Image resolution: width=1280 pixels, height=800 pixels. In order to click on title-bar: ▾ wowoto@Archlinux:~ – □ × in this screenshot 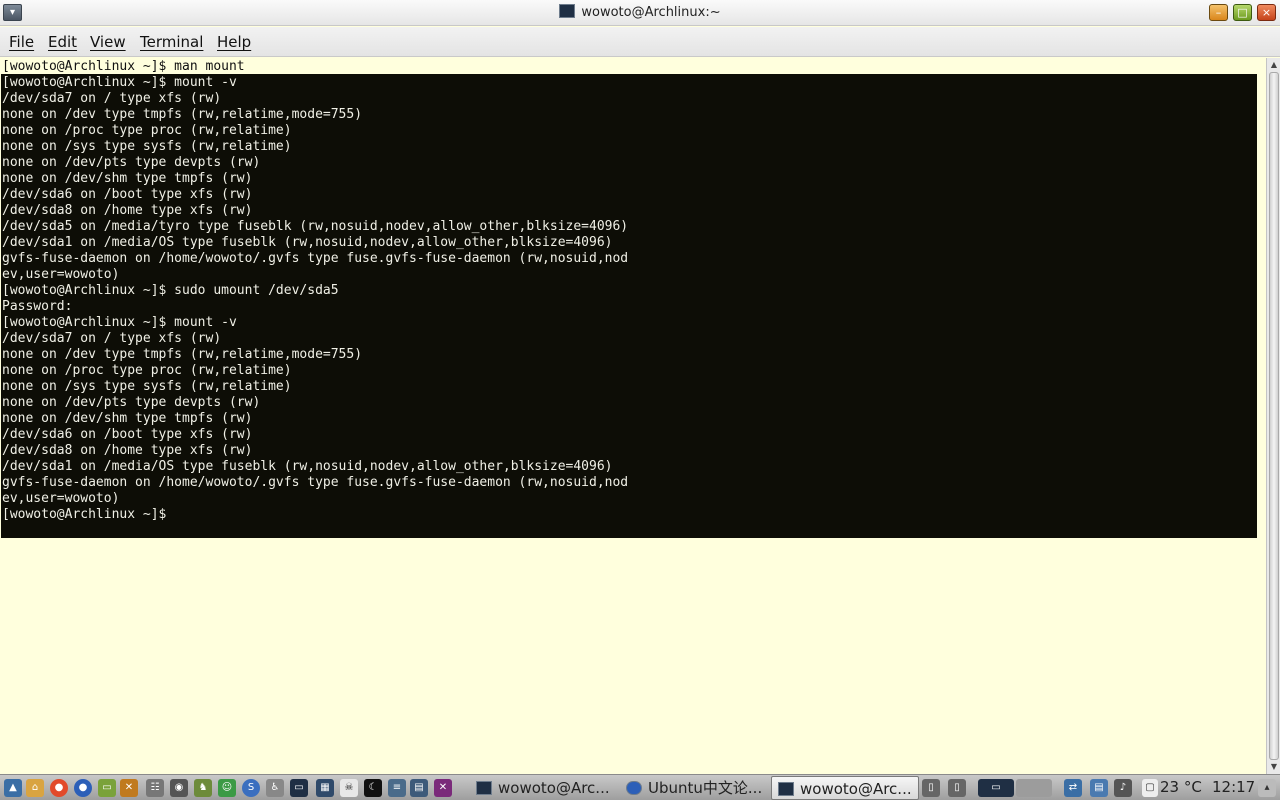, I will do `click(640, 13)`.